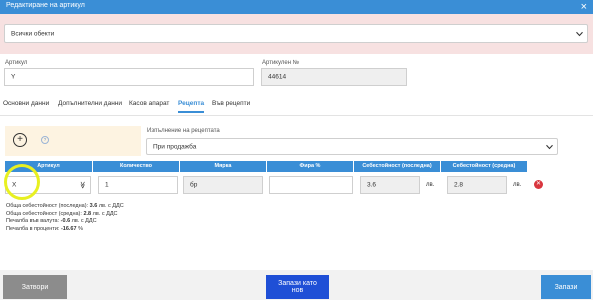 The image size is (593, 300). What do you see at coordinates (129, 77) in the screenshot?
I see `article-field: Y` at bounding box center [129, 77].